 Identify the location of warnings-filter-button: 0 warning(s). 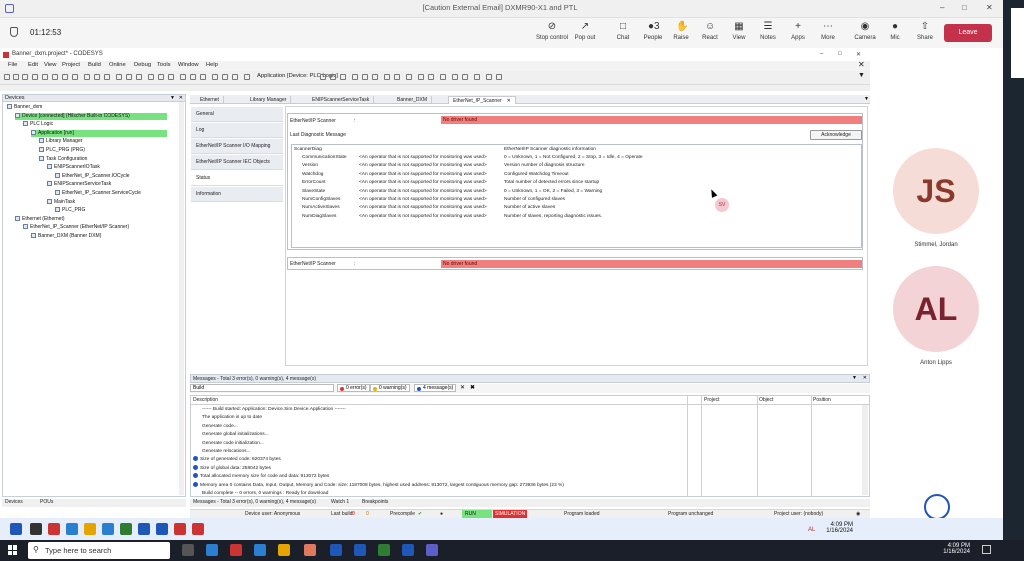
(390, 388).